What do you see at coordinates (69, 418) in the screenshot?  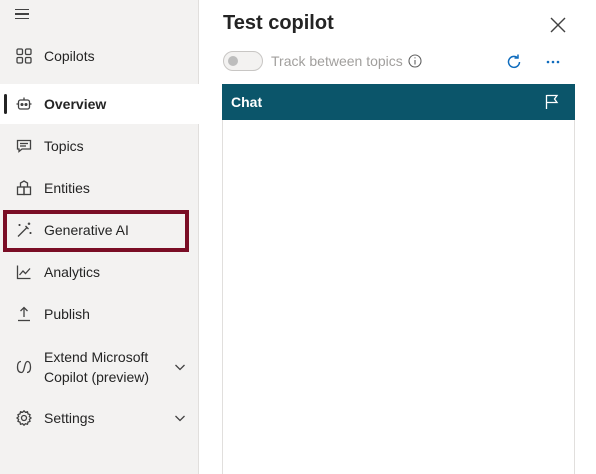 I see `sidebar-item-label: Settings` at bounding box center [69, 418].